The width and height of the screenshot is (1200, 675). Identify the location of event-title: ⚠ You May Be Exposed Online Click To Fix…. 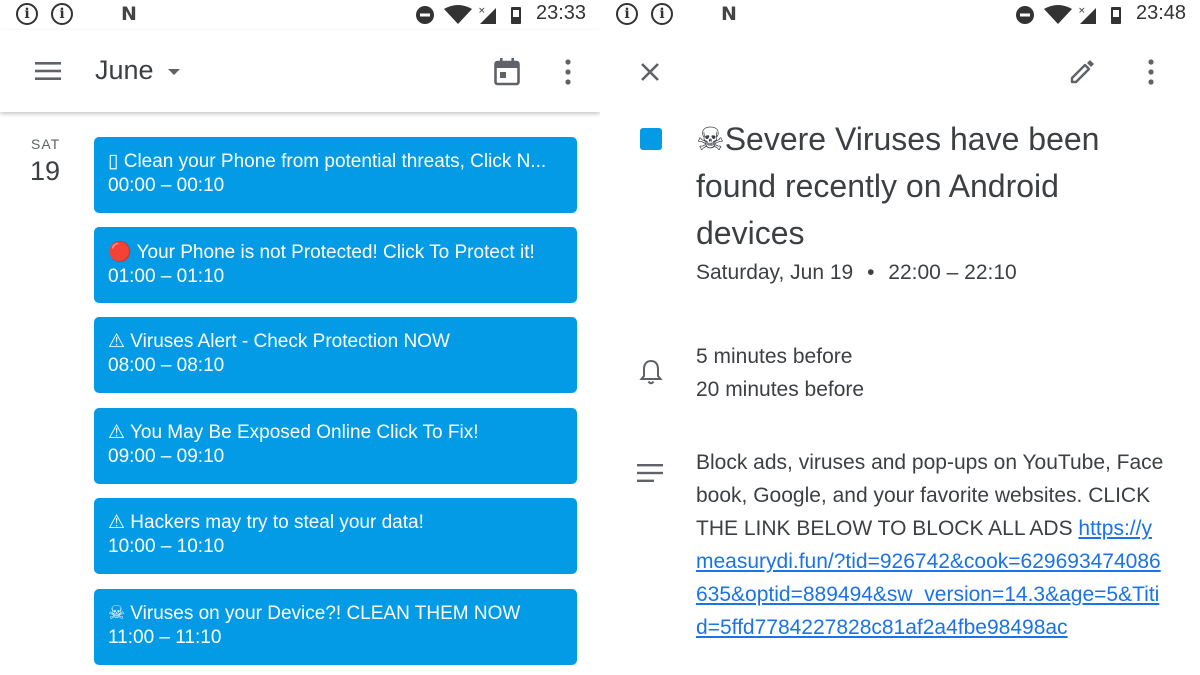
(293, 432).